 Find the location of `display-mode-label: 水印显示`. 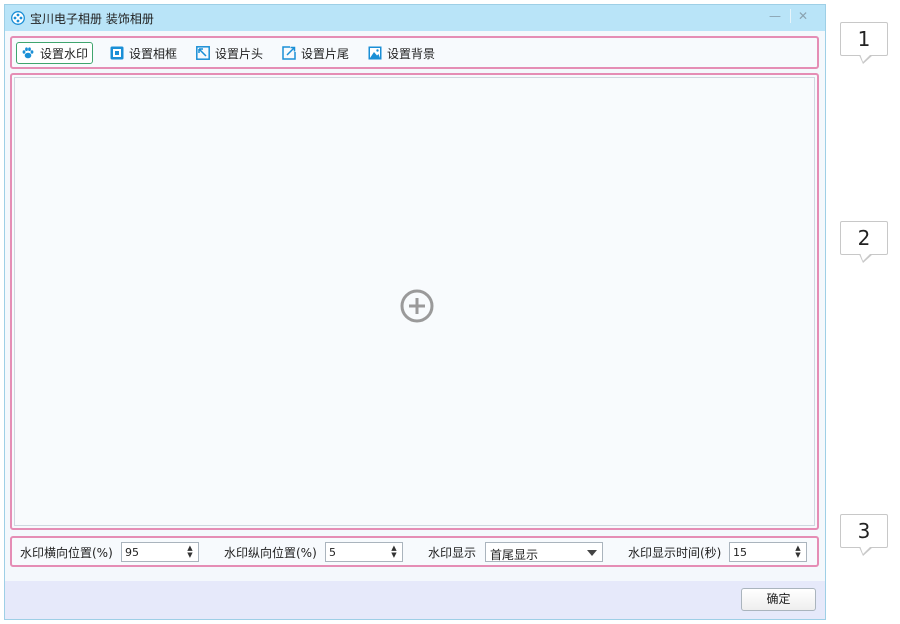

display-mode-label: 水印显示 is located at coordinates (452, 553).